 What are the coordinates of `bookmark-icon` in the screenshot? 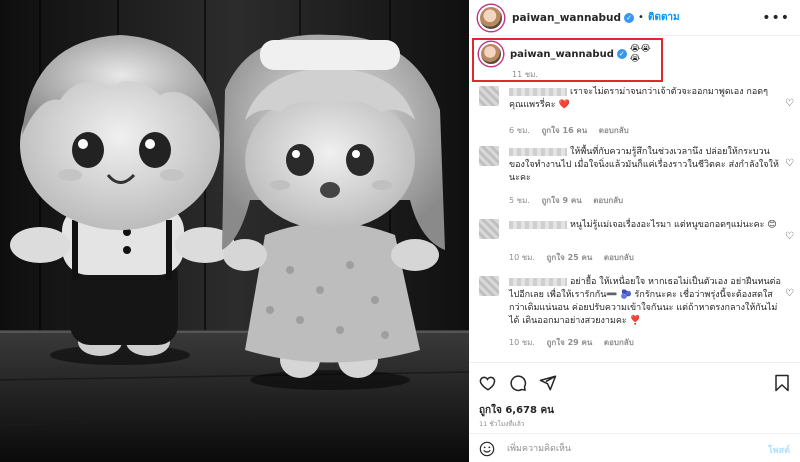 It's located at (782, 383).